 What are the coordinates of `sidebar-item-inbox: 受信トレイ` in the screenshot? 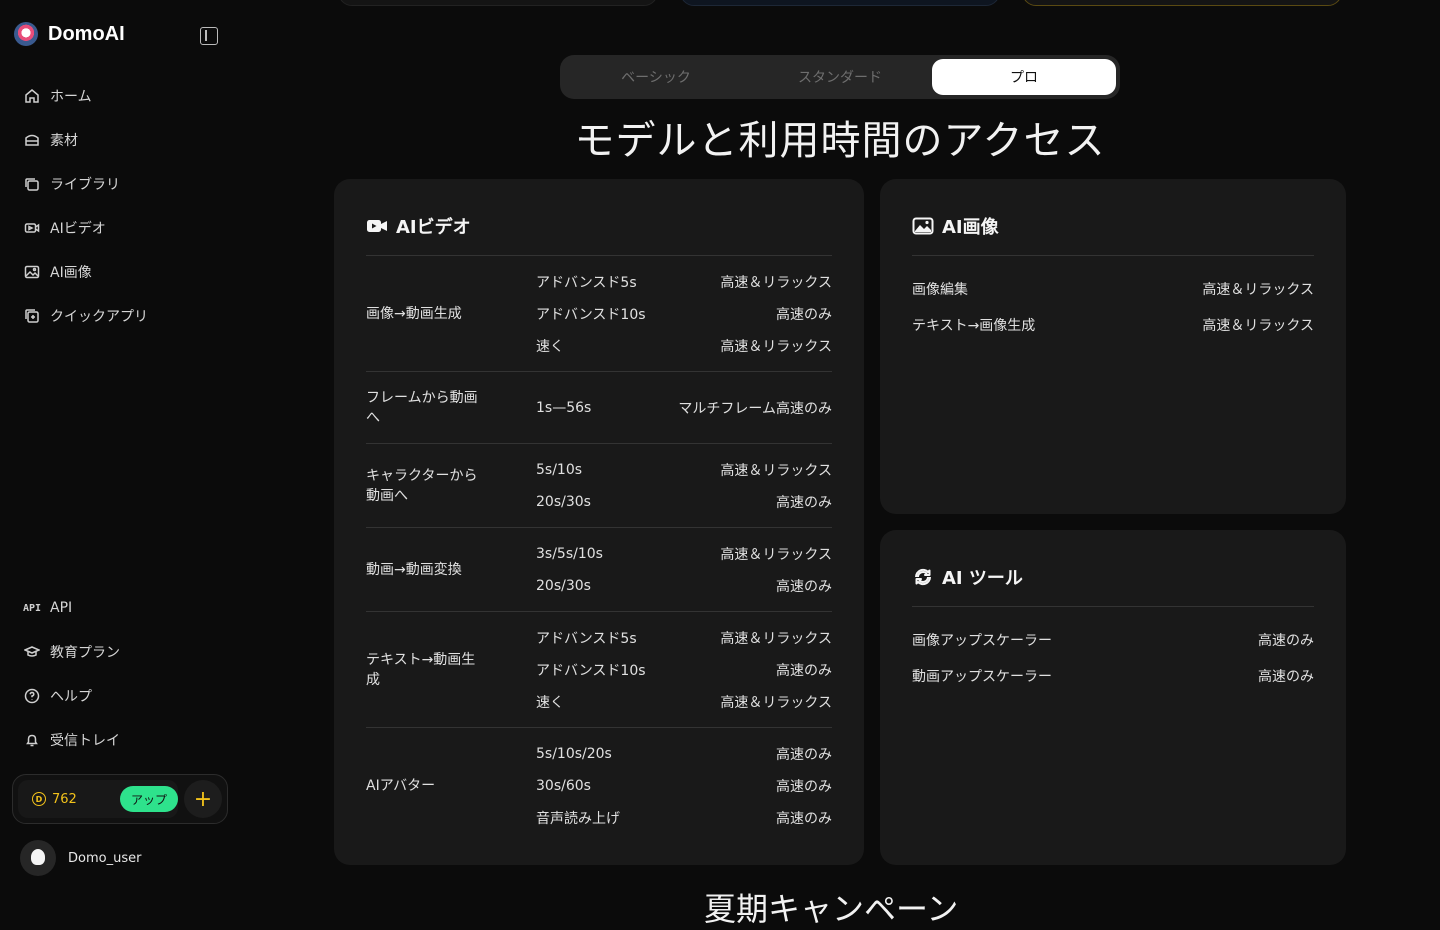 It's located at (72, 740).